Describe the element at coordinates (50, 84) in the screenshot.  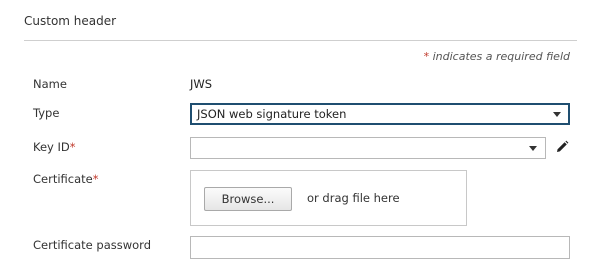
I see `name-label: Name` at that location.